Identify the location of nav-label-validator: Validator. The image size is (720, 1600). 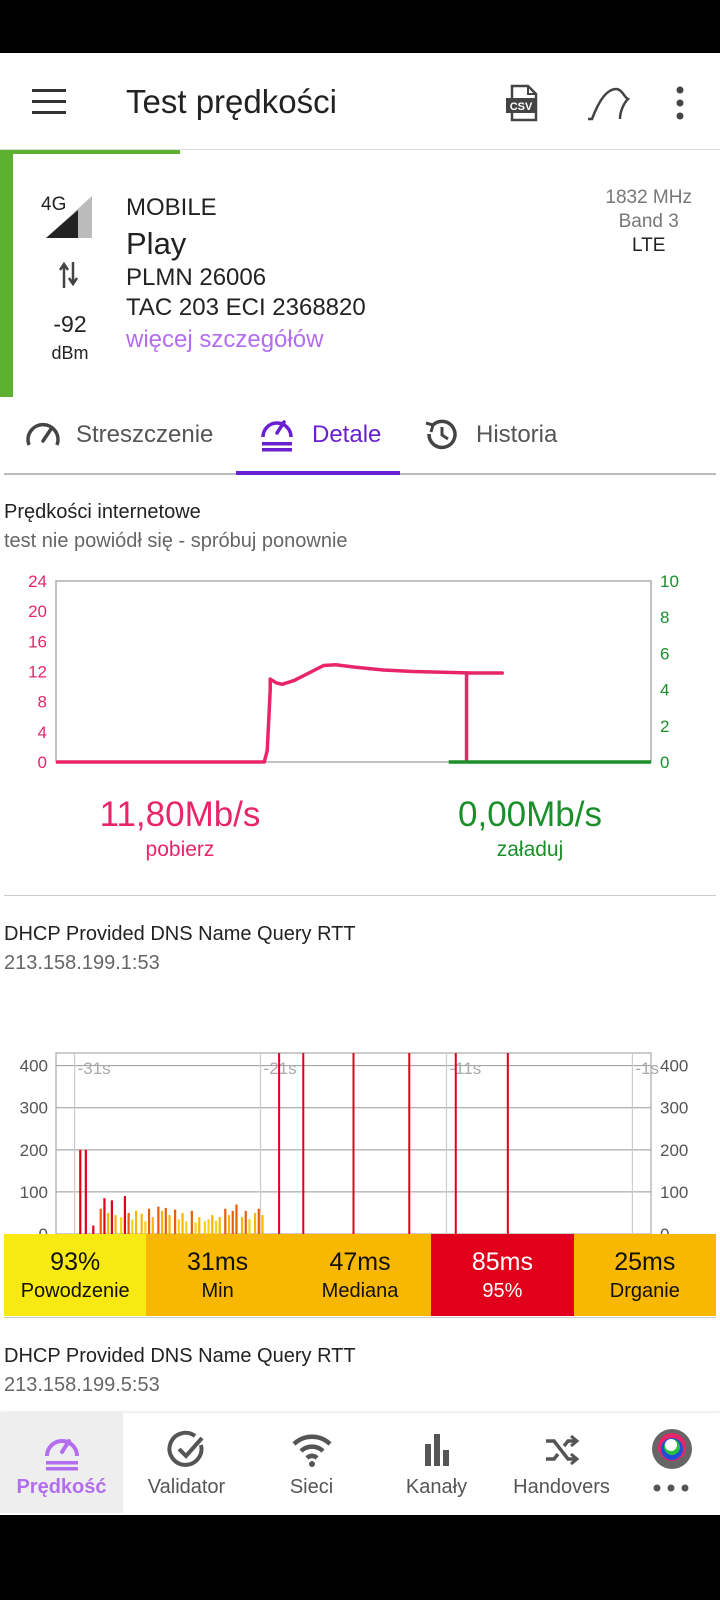
(186, 1487).